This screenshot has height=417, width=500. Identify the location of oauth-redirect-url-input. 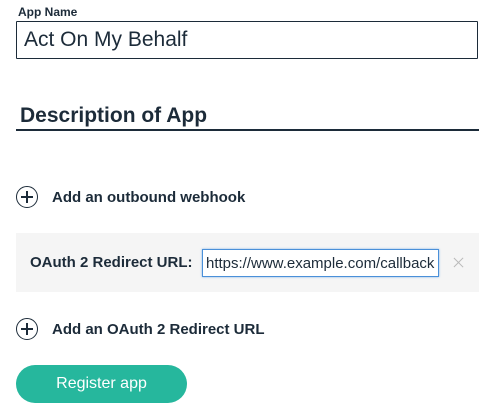
(320, 263).